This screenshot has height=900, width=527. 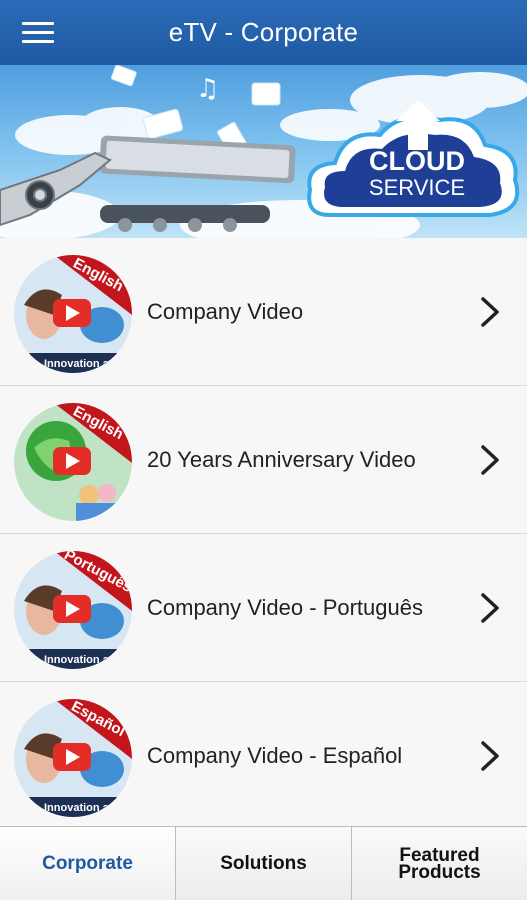 I want to click on tab-label: Solutions, so click(x=263, y=863).